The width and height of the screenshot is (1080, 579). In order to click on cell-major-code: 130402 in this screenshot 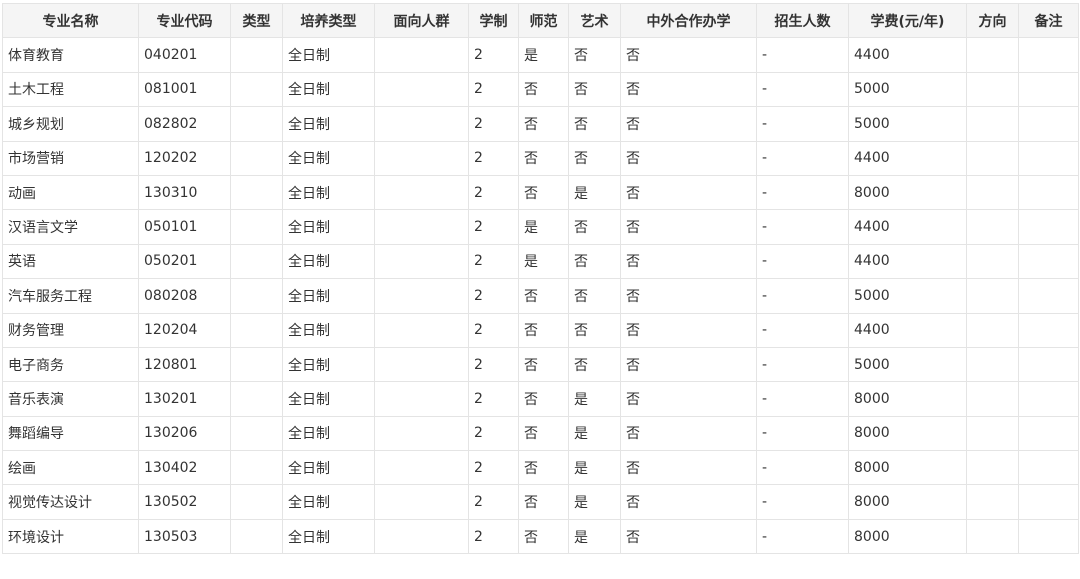, I will do `click(184, 468)`.